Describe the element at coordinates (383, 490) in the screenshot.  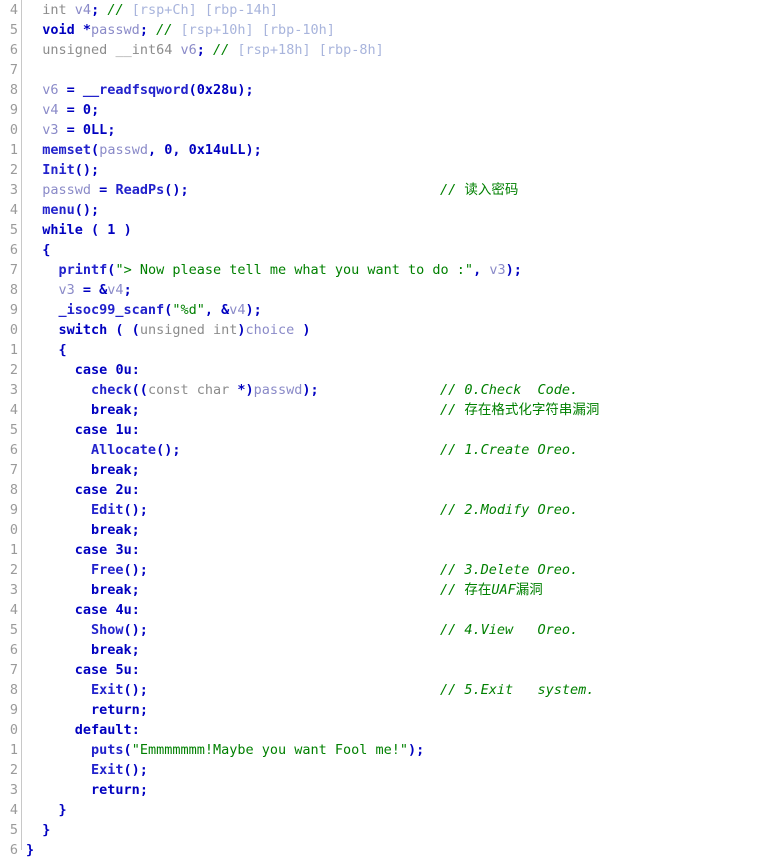
I see `code-line: 8 case 2u:` at that location.